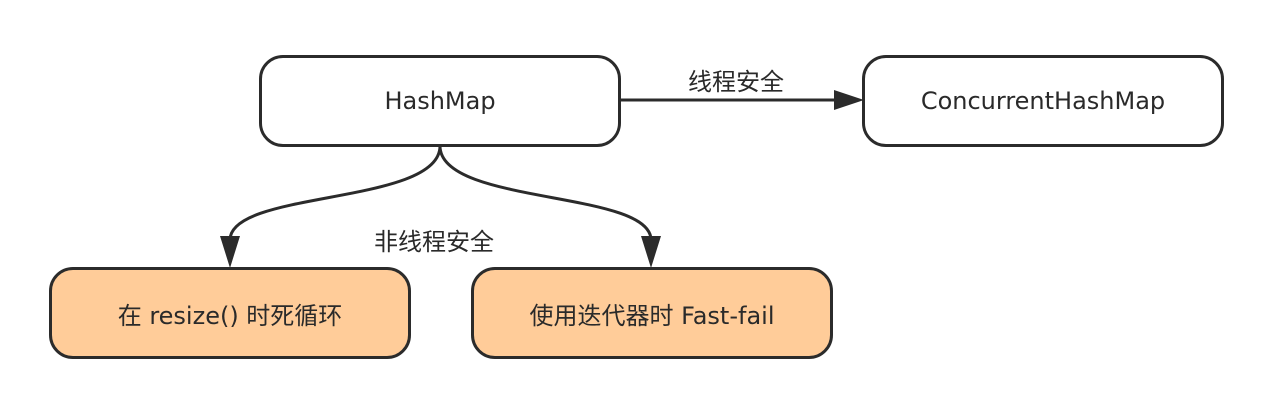 The height and width of the screenshot is (408, 1274). What do you see at coordinates (652, 315) in the screenshot?
I see `node-iterator-fast-fail-label: 使用迭代器时 Fast-fail` at bounding box center [652, 315].